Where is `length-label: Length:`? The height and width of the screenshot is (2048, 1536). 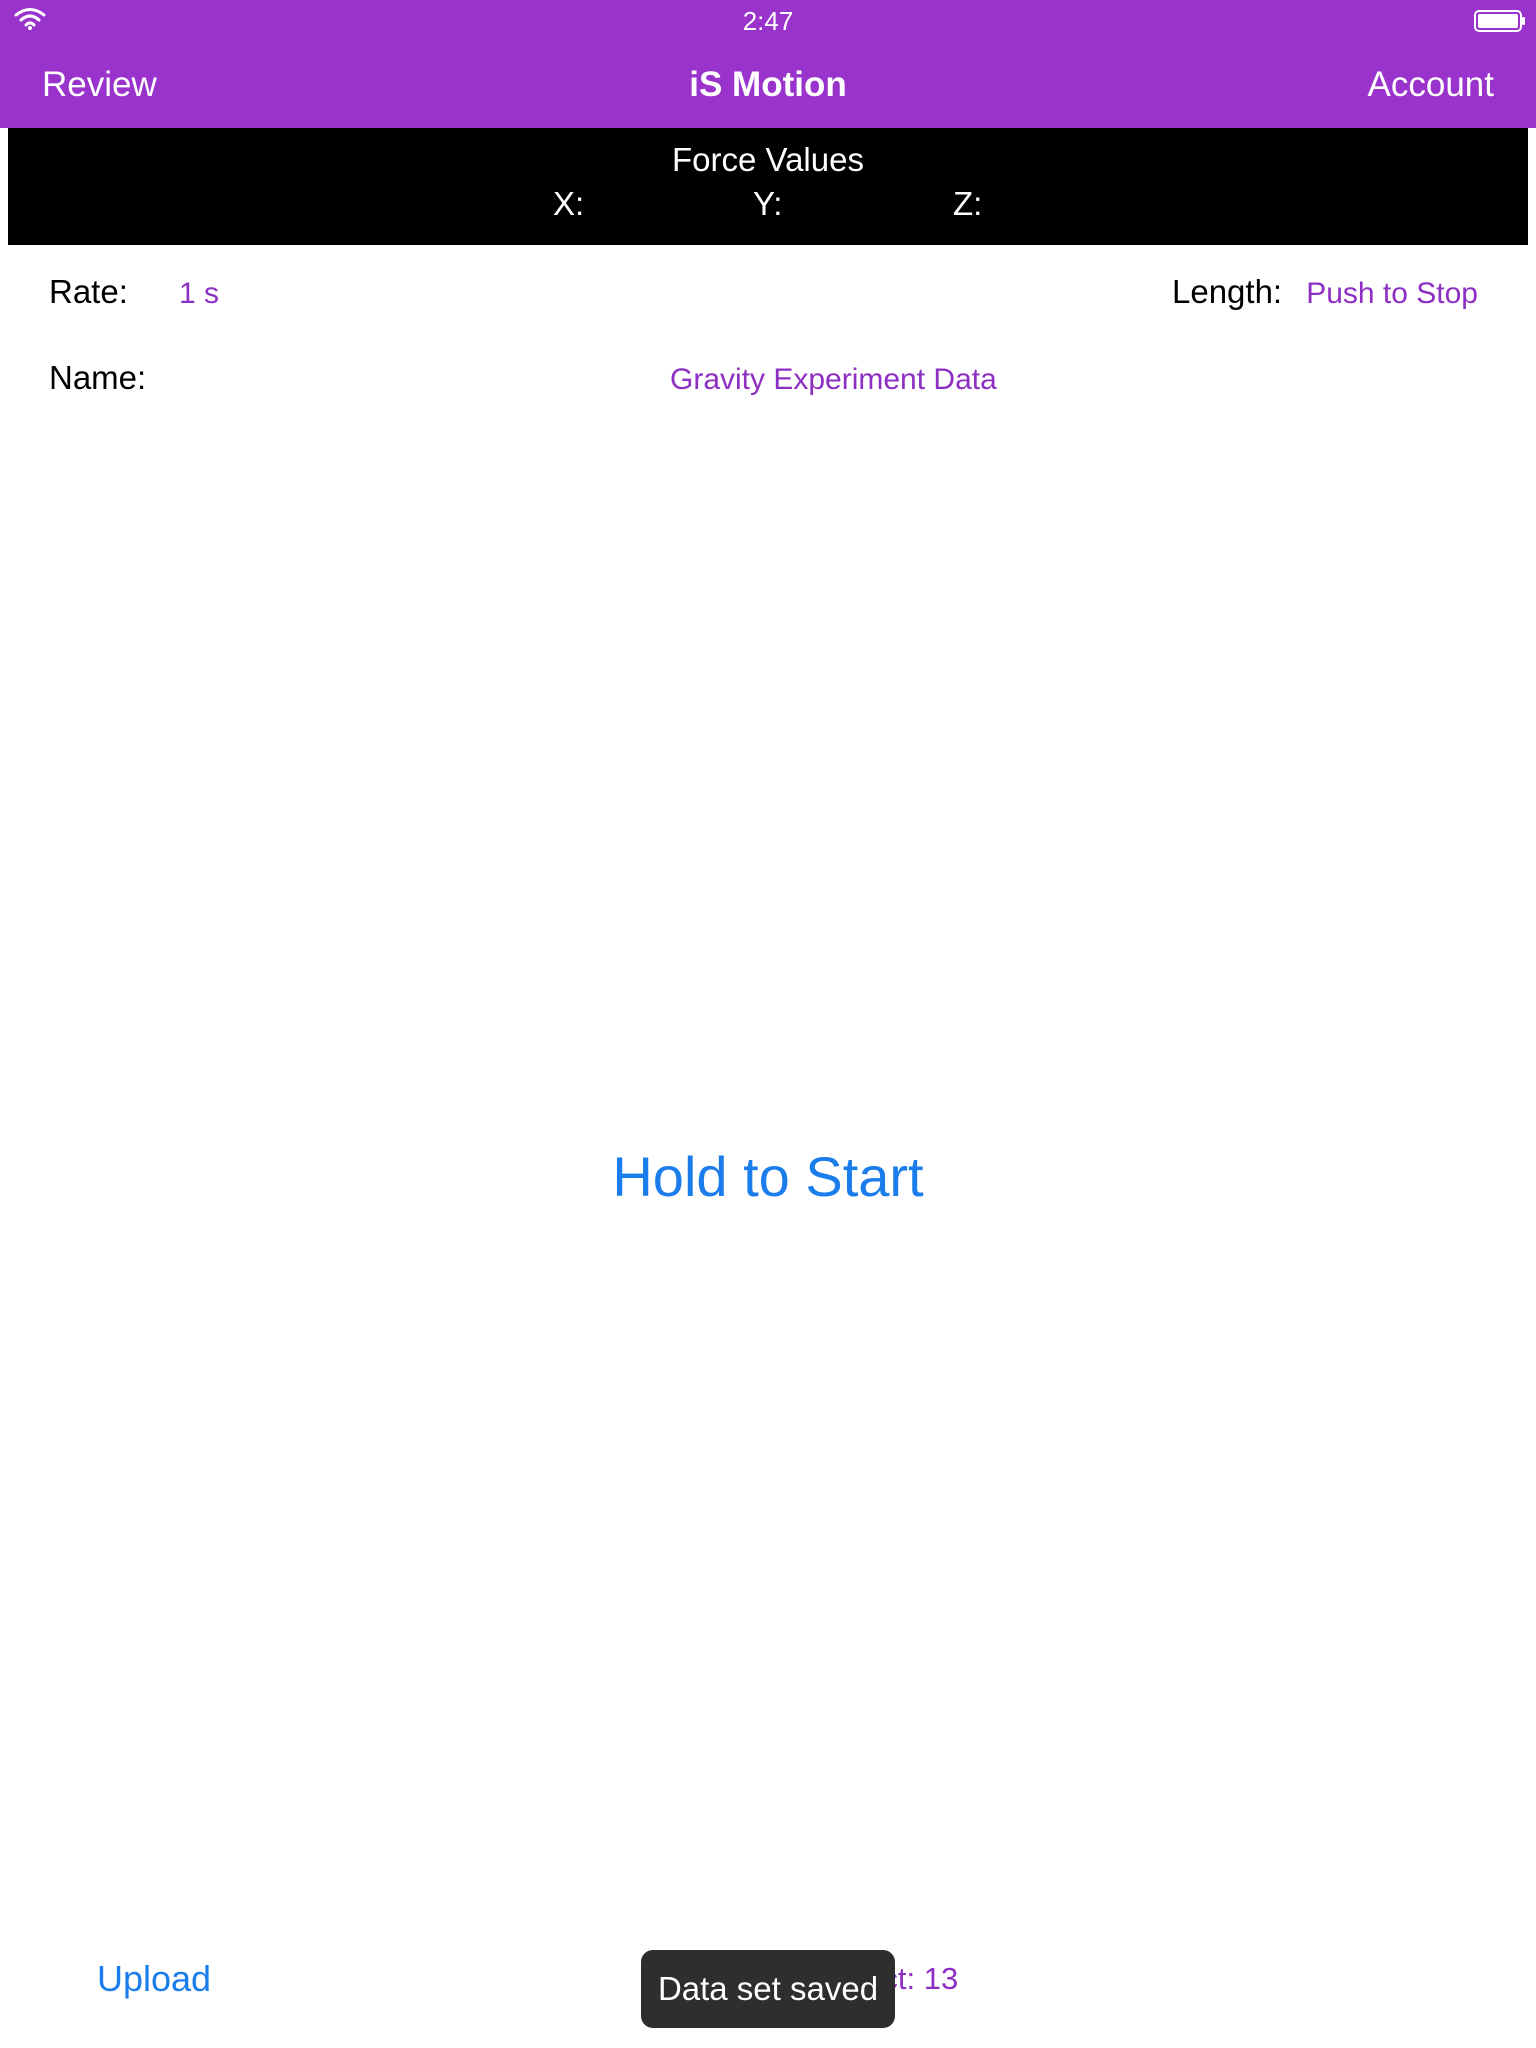 length-label: Length: is located at coordinates (1227, 291).